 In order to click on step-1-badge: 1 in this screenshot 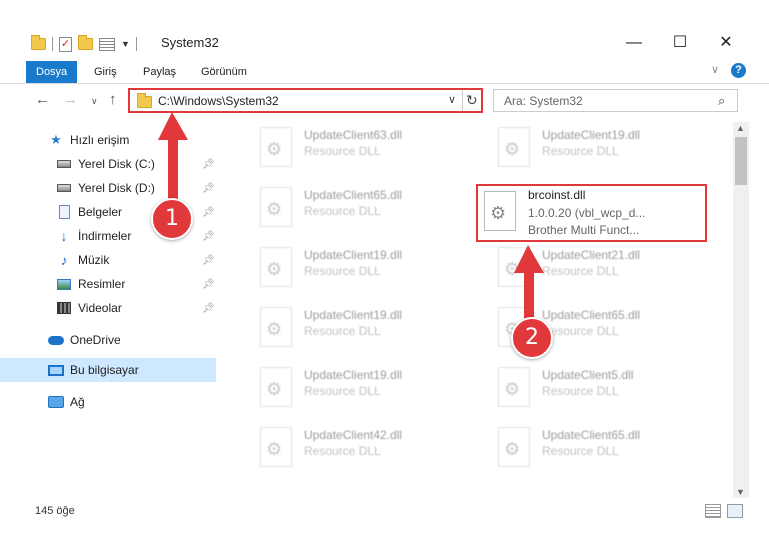, I will do `click(172, 219)`.